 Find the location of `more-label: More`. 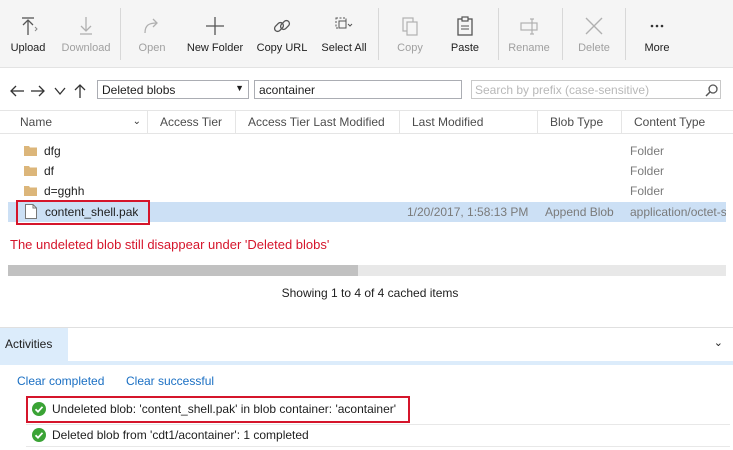

more-label: More is located at coordinates (657, 48).